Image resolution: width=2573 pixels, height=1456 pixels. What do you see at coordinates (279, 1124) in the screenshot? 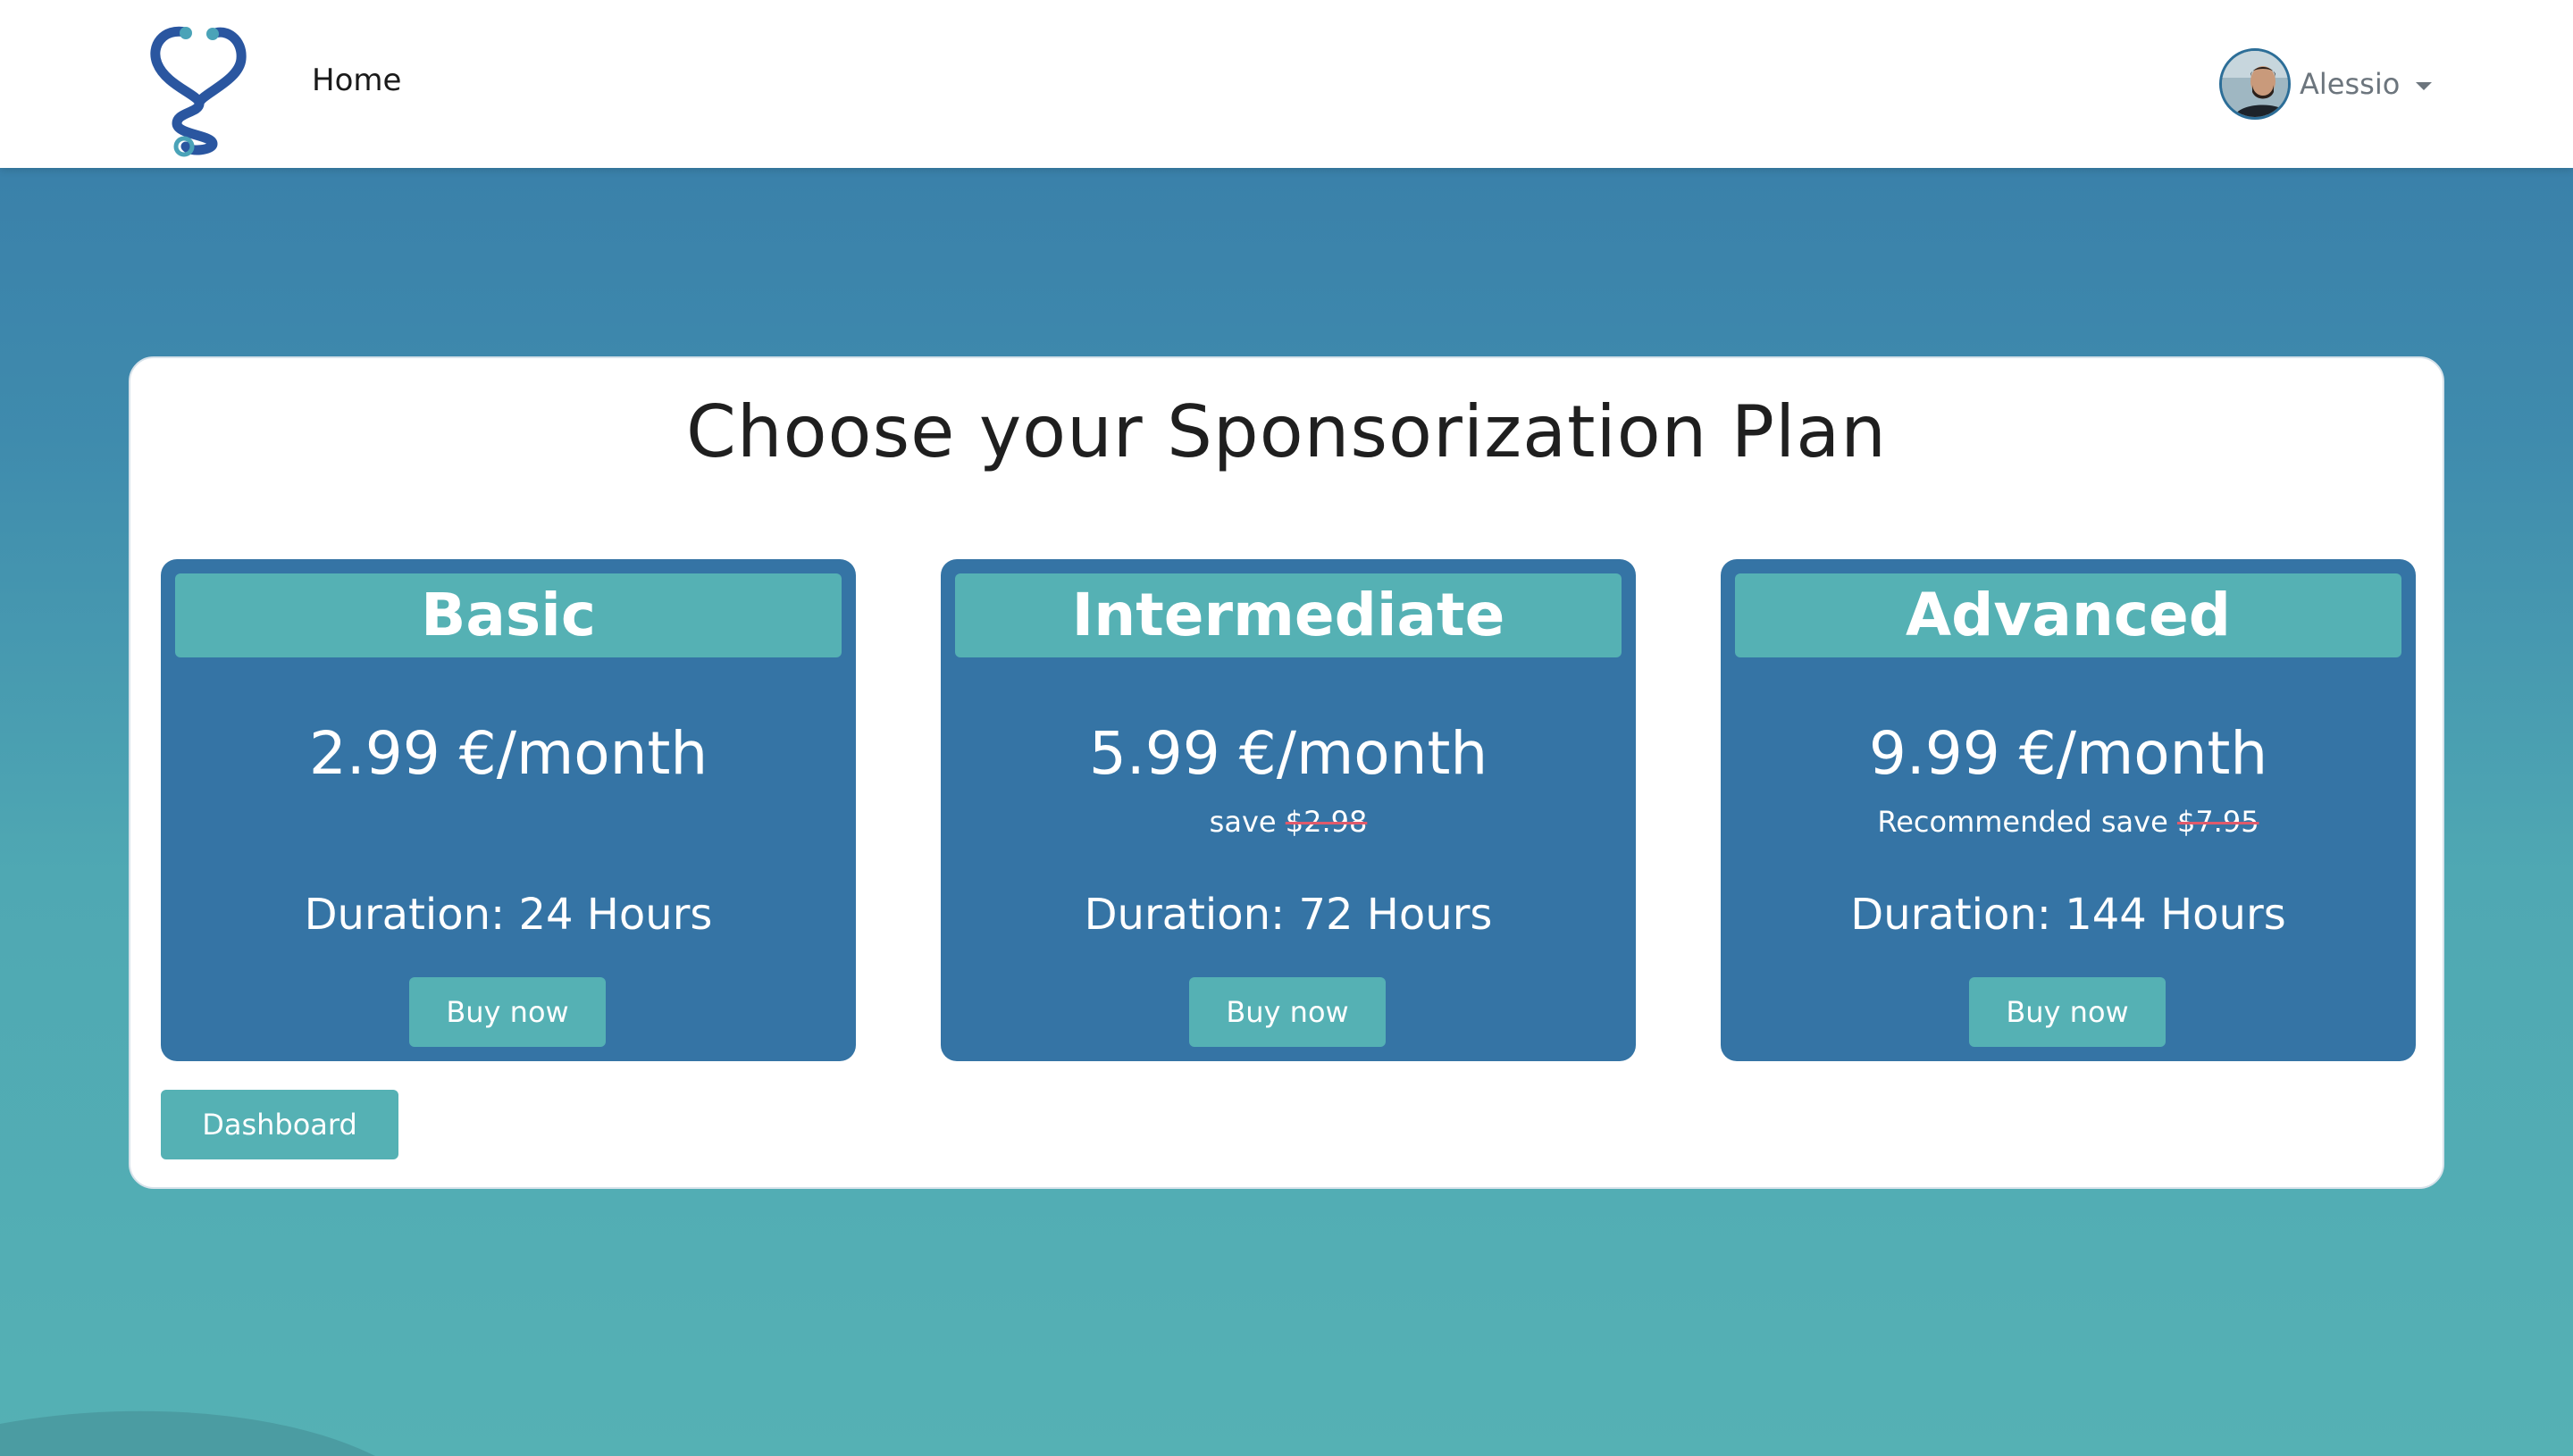
I see `dashboard-button: Dashboard` at bounding box center [279, 1124].